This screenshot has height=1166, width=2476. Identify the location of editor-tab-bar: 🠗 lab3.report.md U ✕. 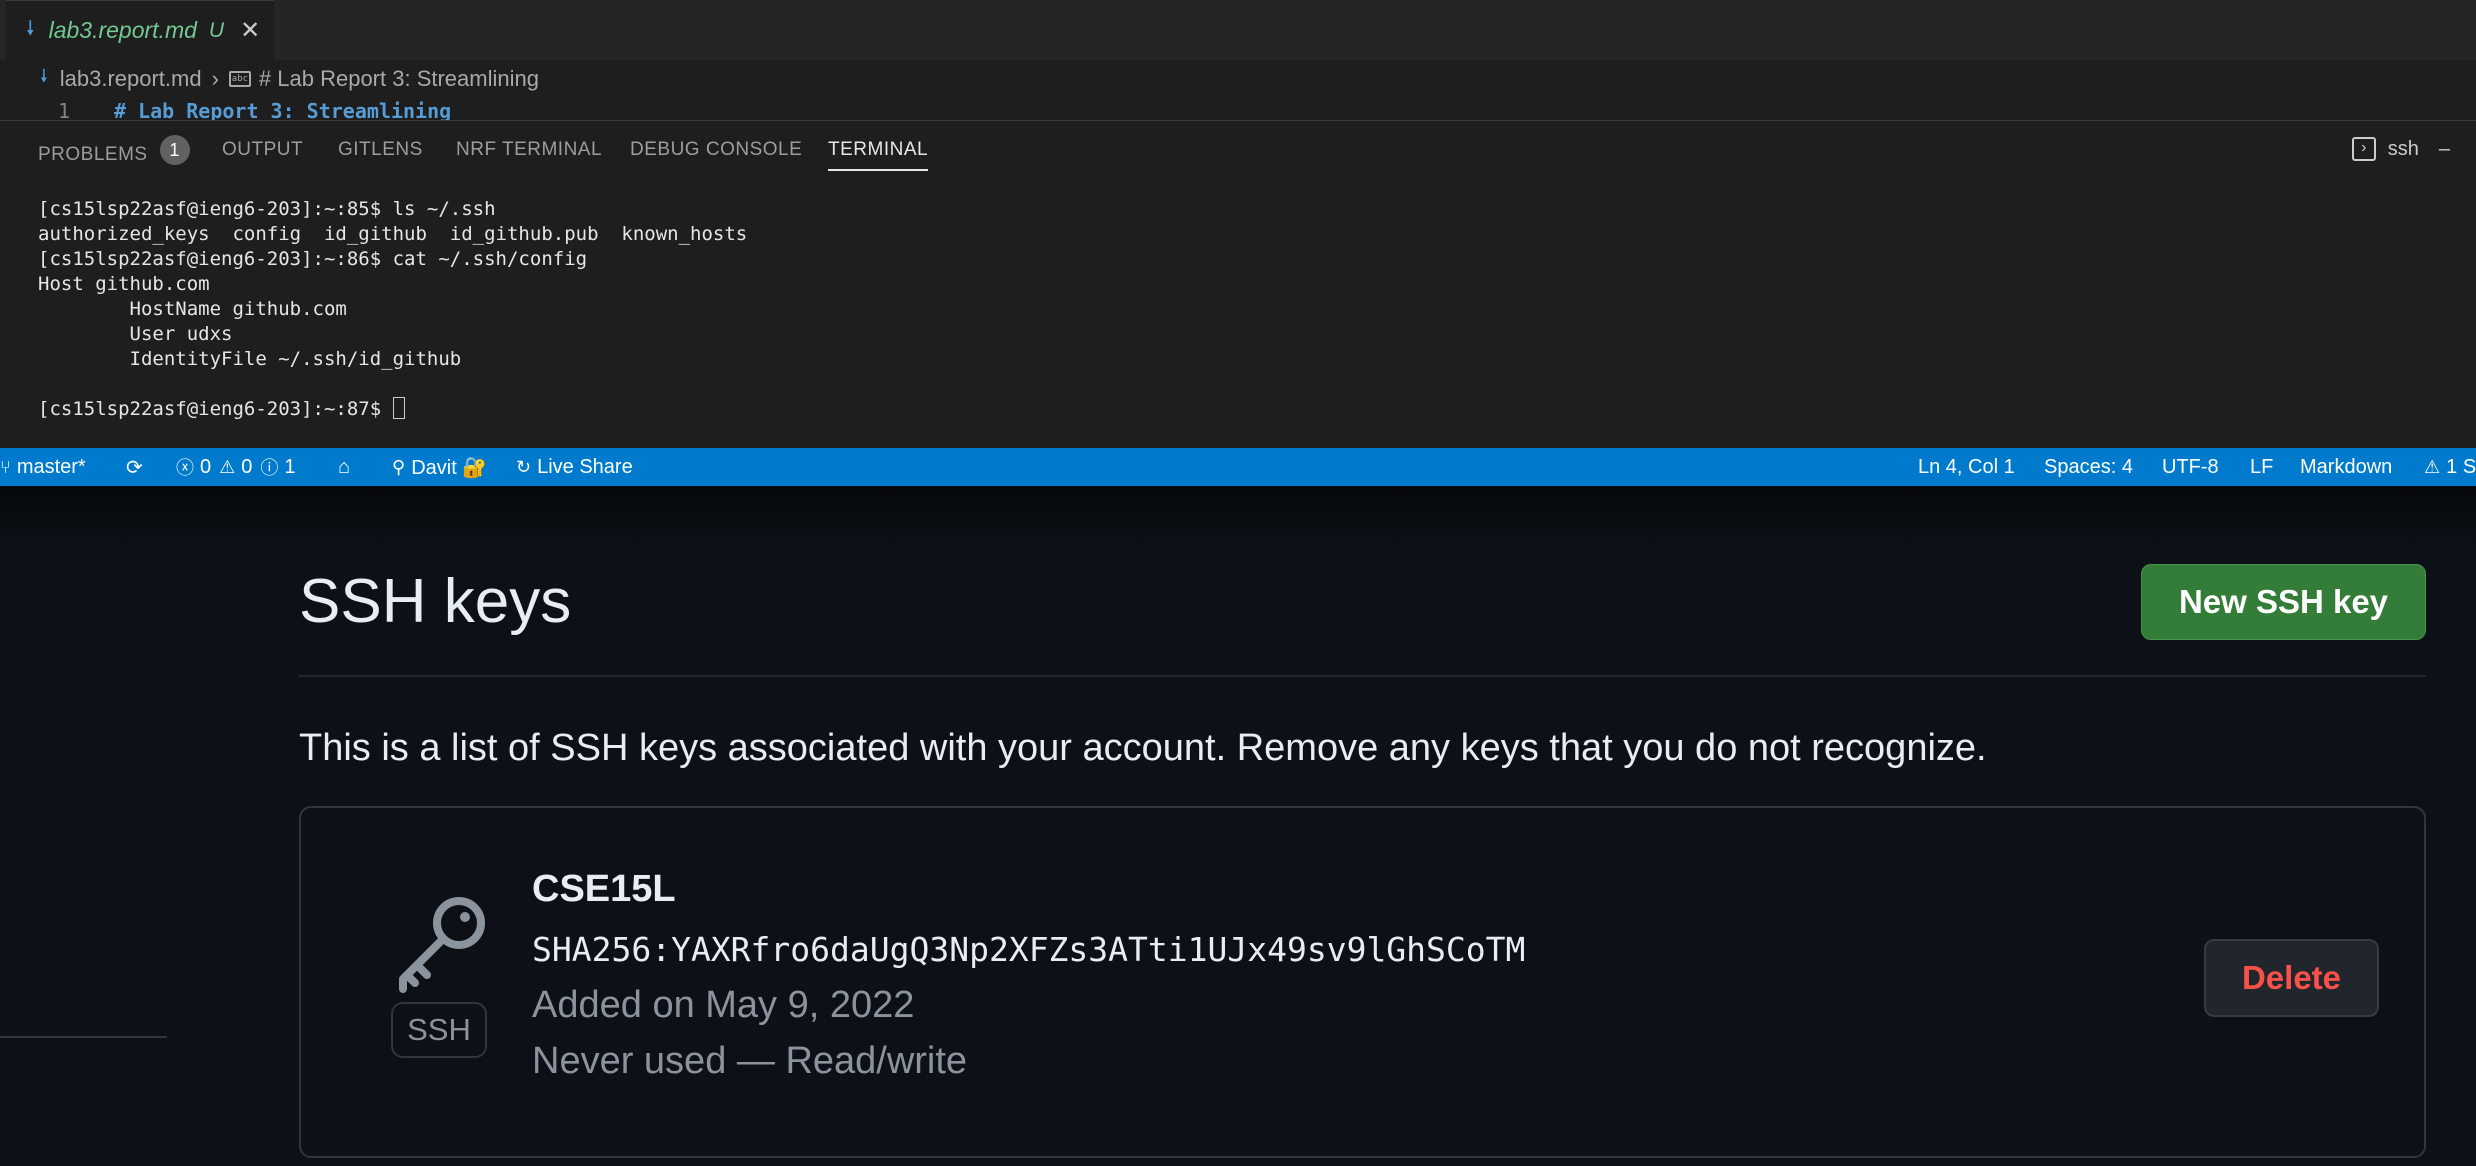
(1238, 30).